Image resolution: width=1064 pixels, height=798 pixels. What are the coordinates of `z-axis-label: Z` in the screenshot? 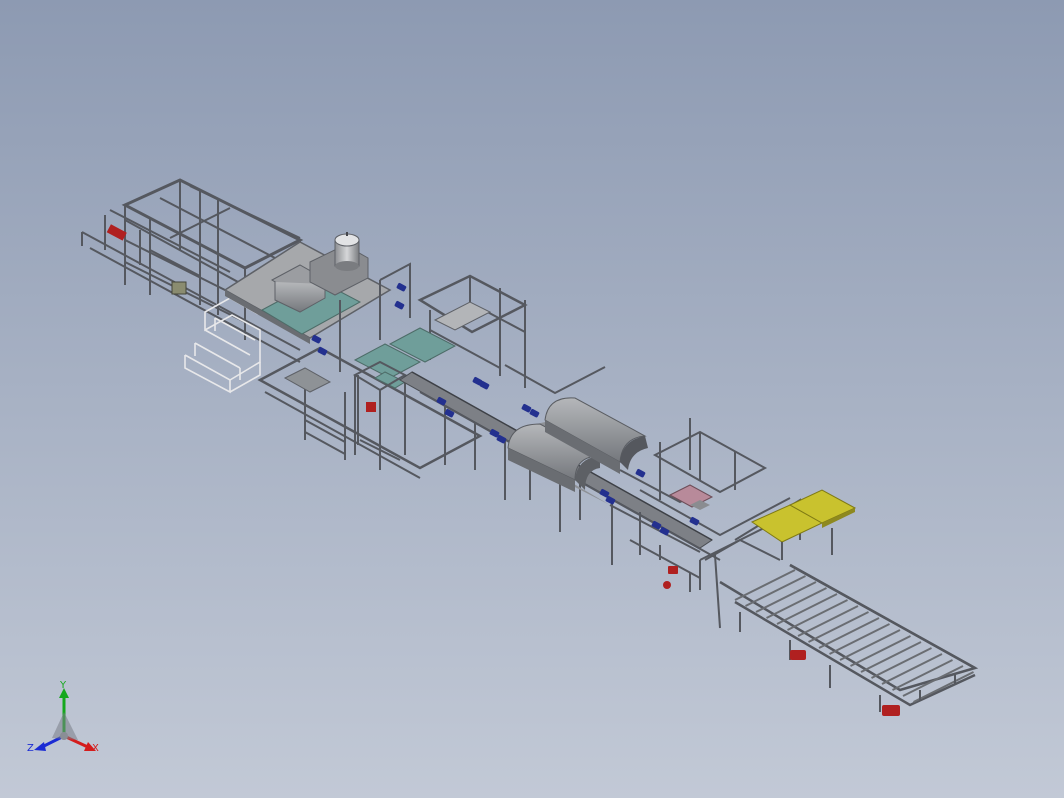 It's located at (30, 748).